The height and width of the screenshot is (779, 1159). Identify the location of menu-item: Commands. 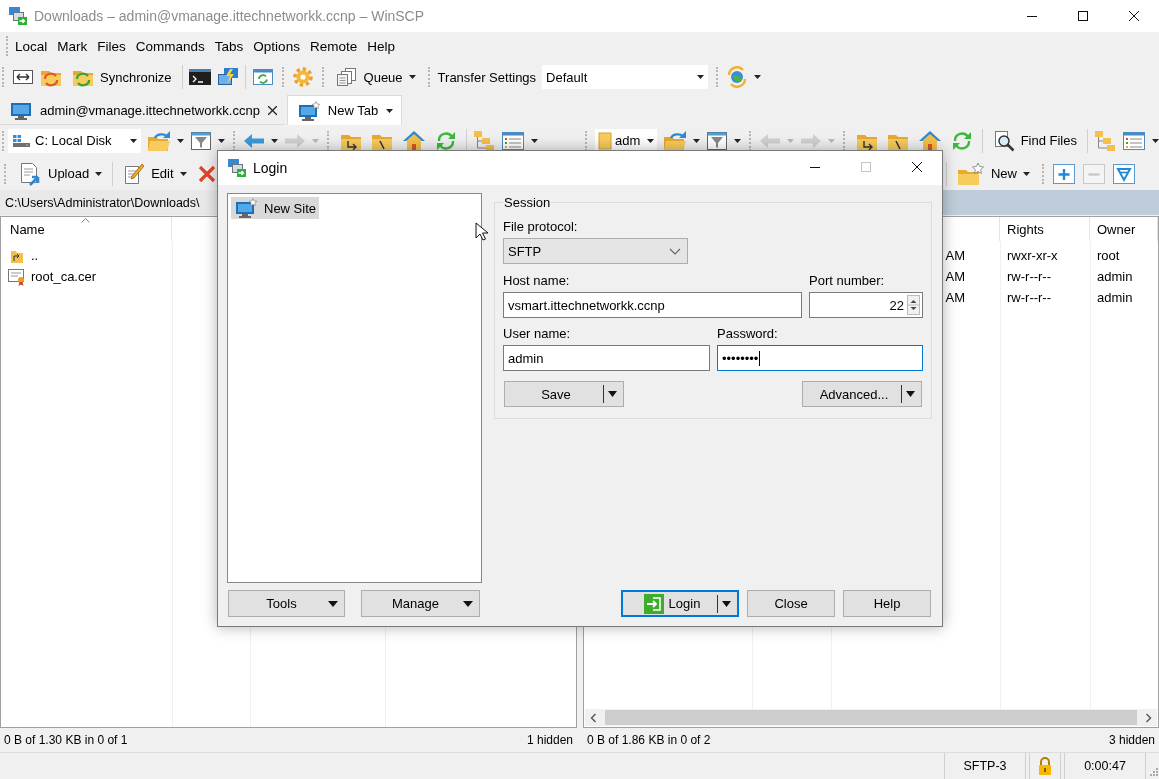
(170, 46).